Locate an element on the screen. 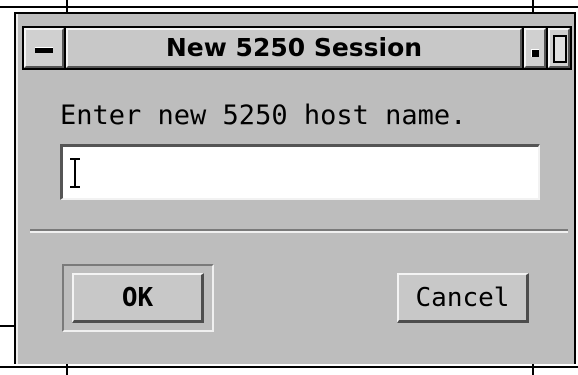 The image size is (578, 375). window-frame-highlight is located at coordinates (17, 189).